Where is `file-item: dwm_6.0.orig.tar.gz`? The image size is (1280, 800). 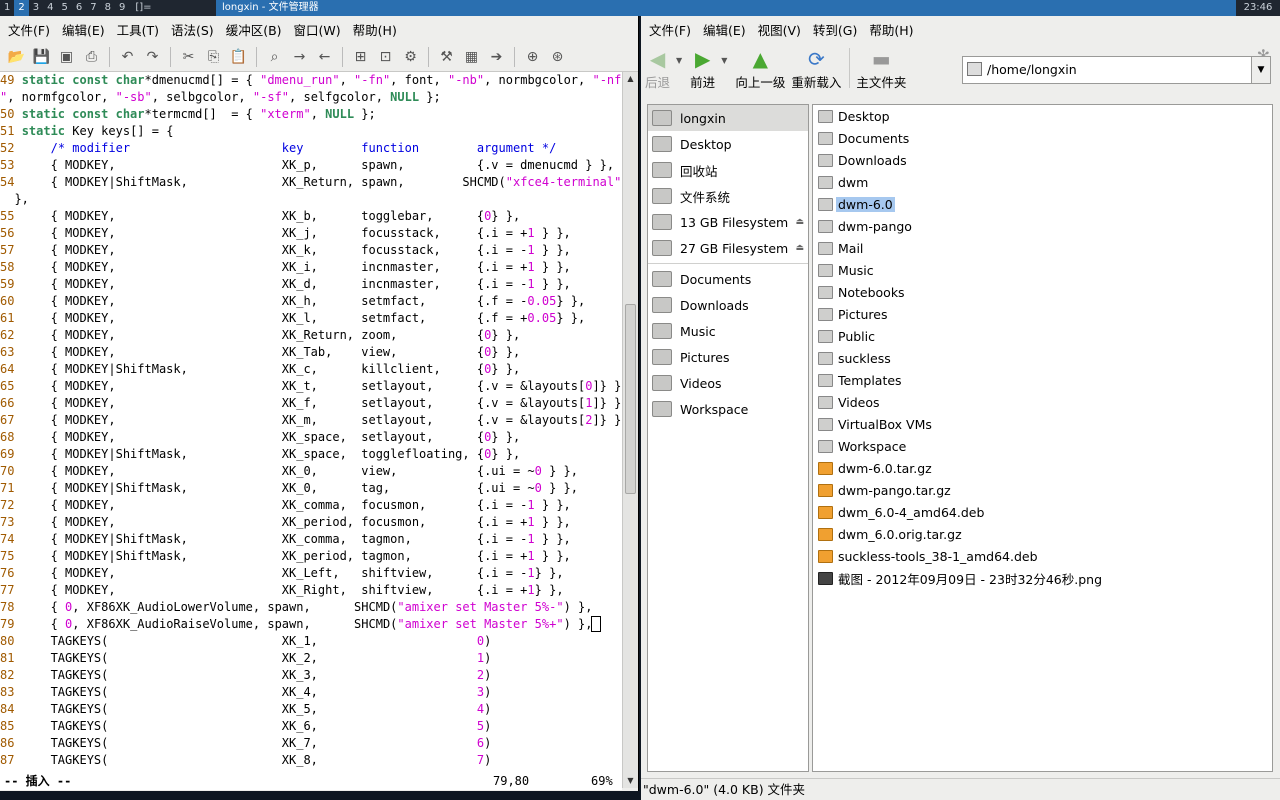 file-item: dwm_6.0.orig.tar.gz is located at coordinates (1042, 534).